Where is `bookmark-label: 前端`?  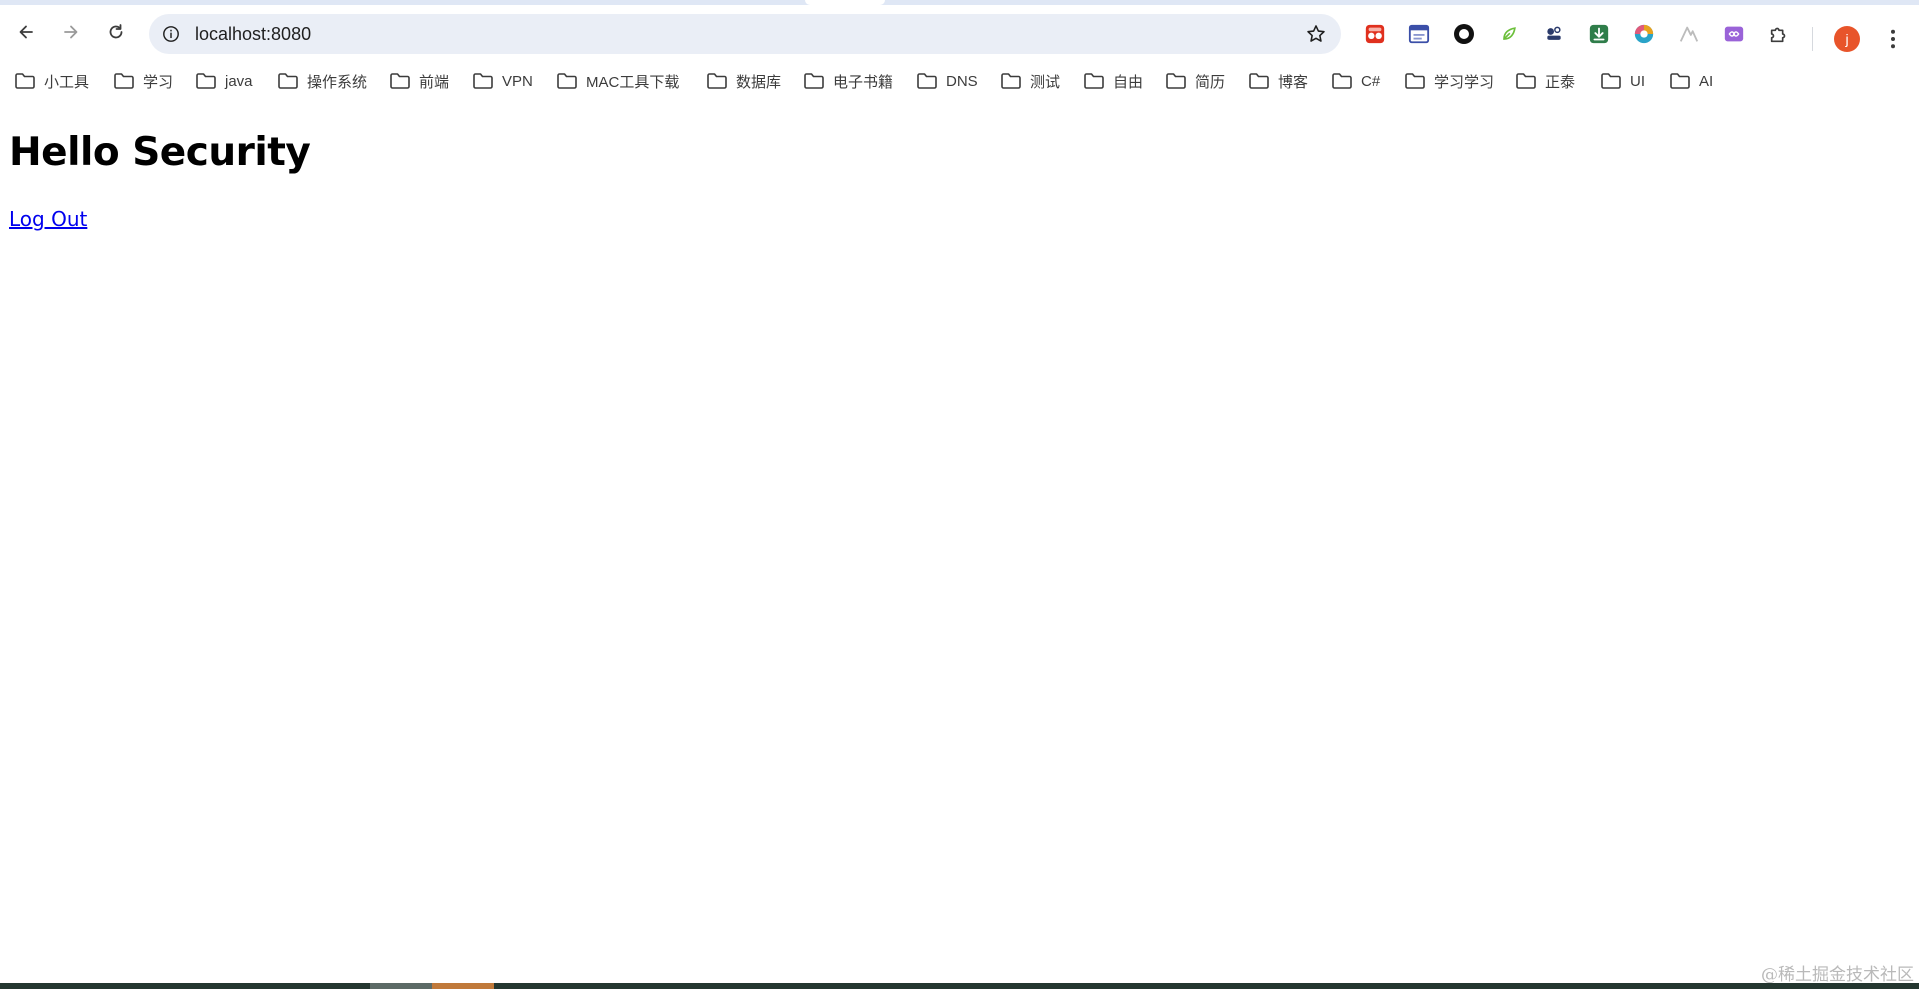
bookmark-label: 前端 is located at coordinates (434, 82).